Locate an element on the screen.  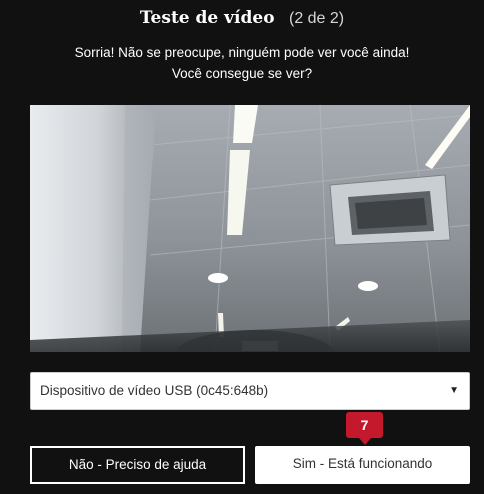
video-device-select-value: Dispositivo de vídeo USB (0c45:648b) is located at coordinates (154, 390).